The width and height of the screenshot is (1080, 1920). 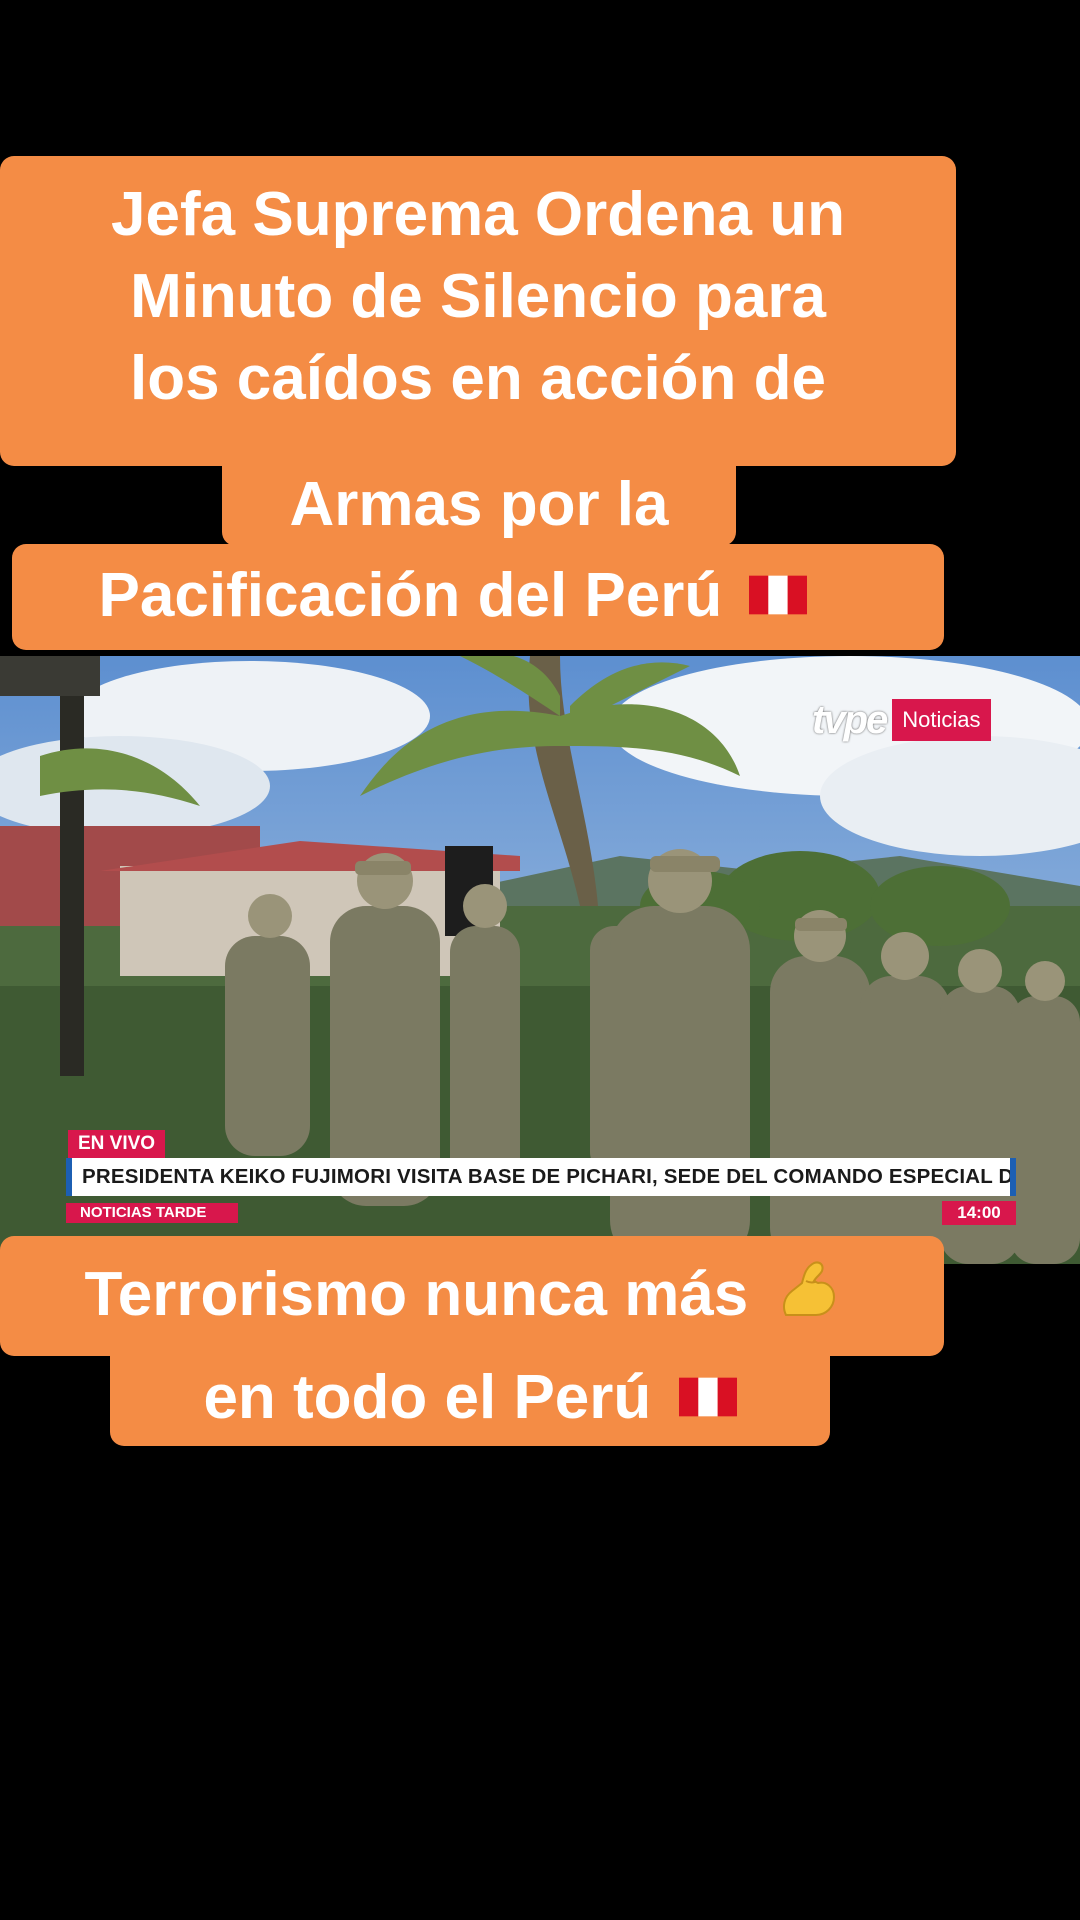 I want to click on broadcast-time: 14:00, so click(x=979, y=1213).